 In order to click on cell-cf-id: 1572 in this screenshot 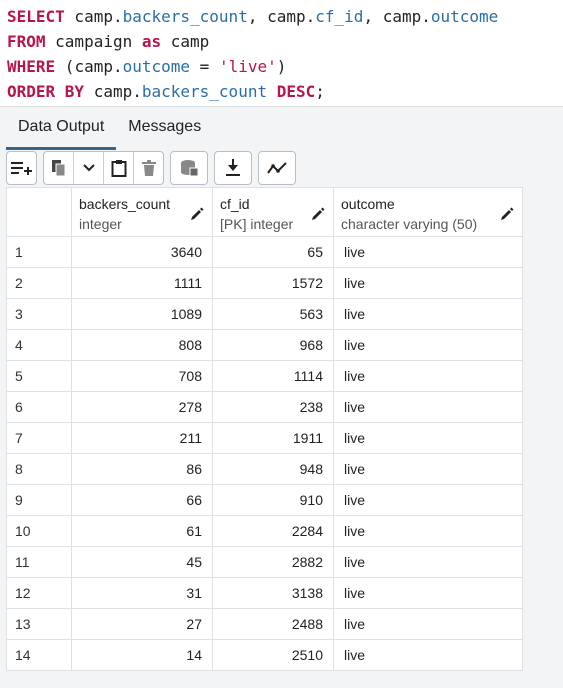, I will do `click(273, 283)`.